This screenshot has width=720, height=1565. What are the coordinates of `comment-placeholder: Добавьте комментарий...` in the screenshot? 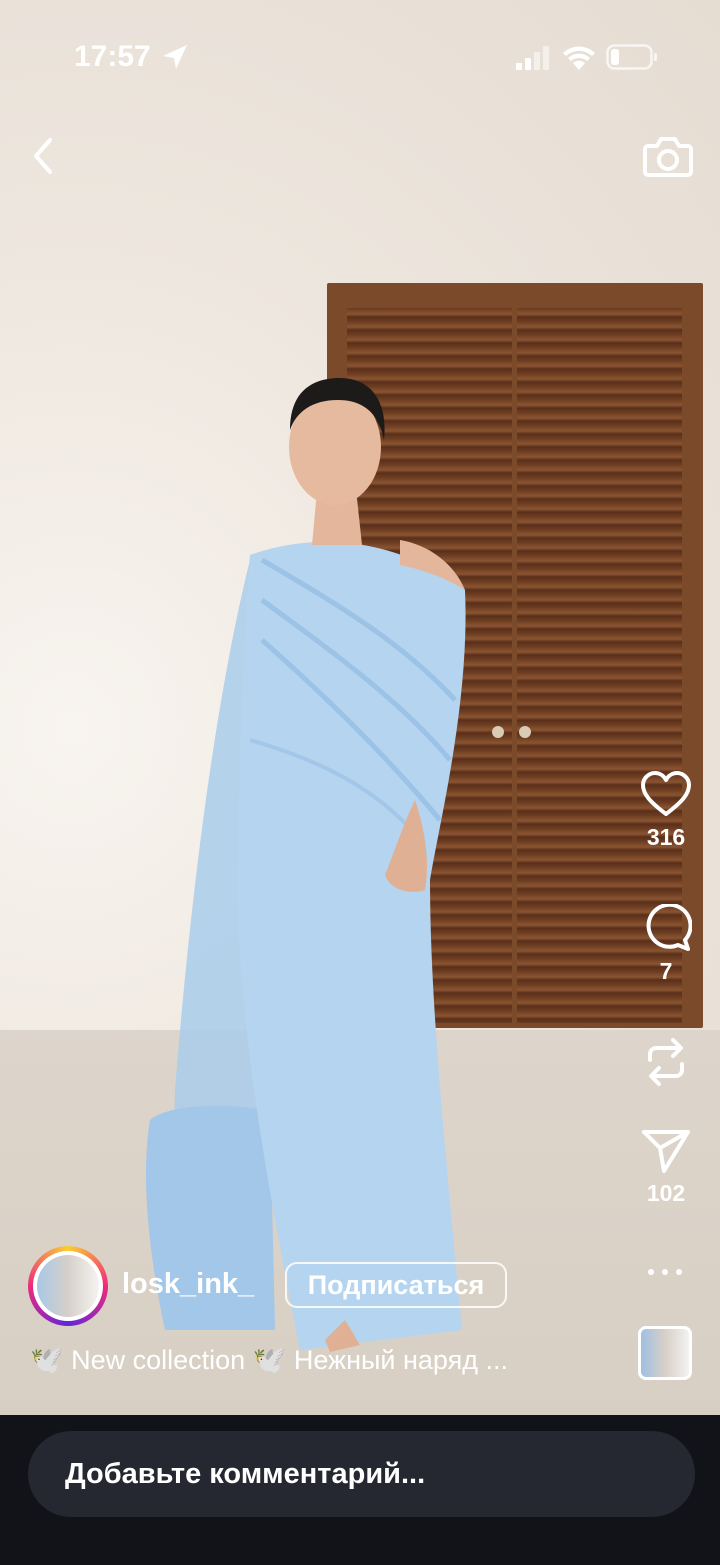 It's located at (245, 1474).